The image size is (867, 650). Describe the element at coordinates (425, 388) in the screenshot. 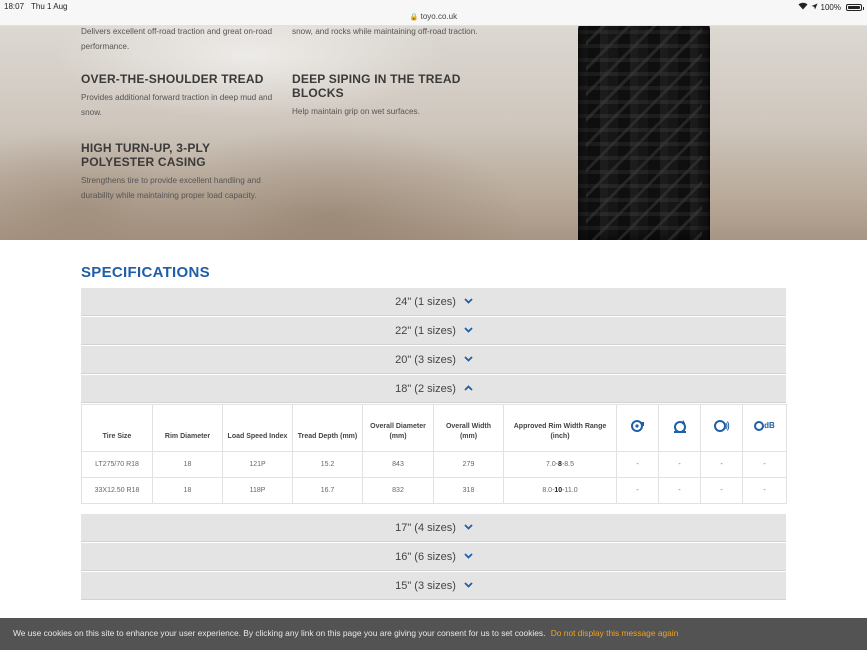

I see `size-label: 18" (2 sizes)` at that location.